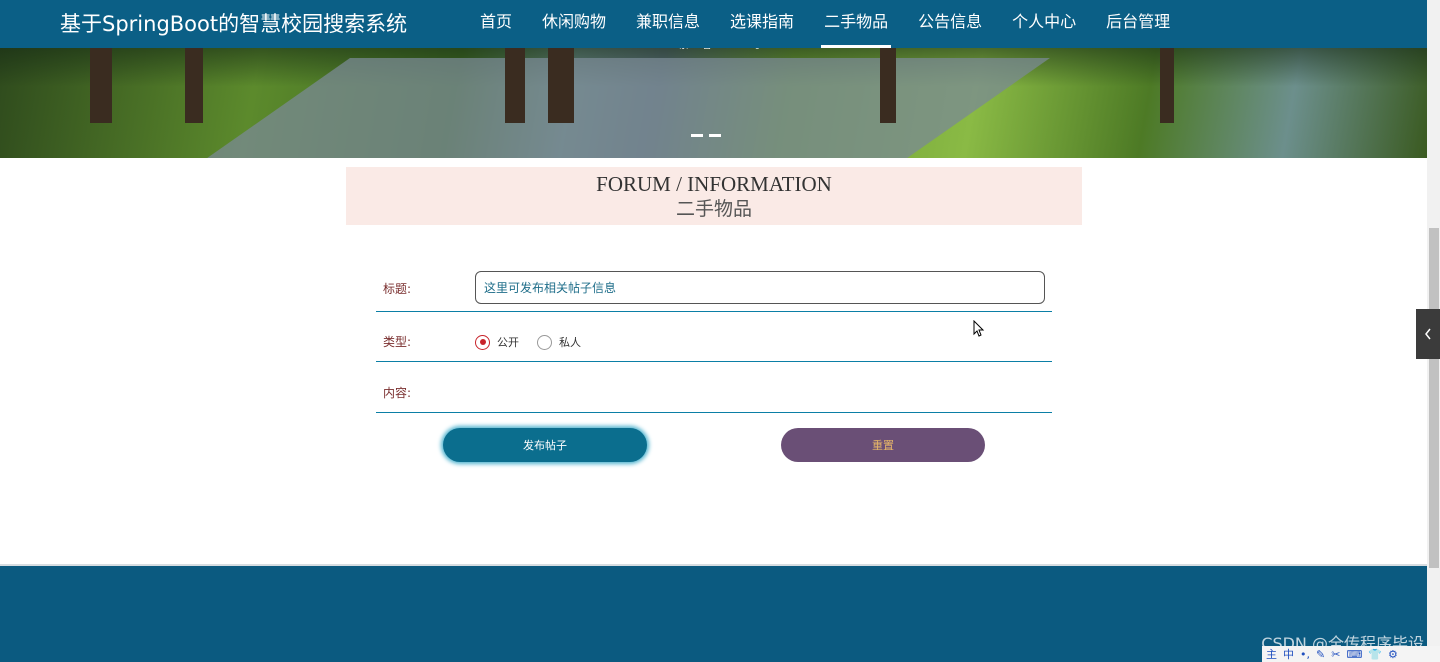 The image size is (1440, 662). Describe the element at coordinates (1434, 398) in the screenshot. I see `scrollbar-thumb` at that location.